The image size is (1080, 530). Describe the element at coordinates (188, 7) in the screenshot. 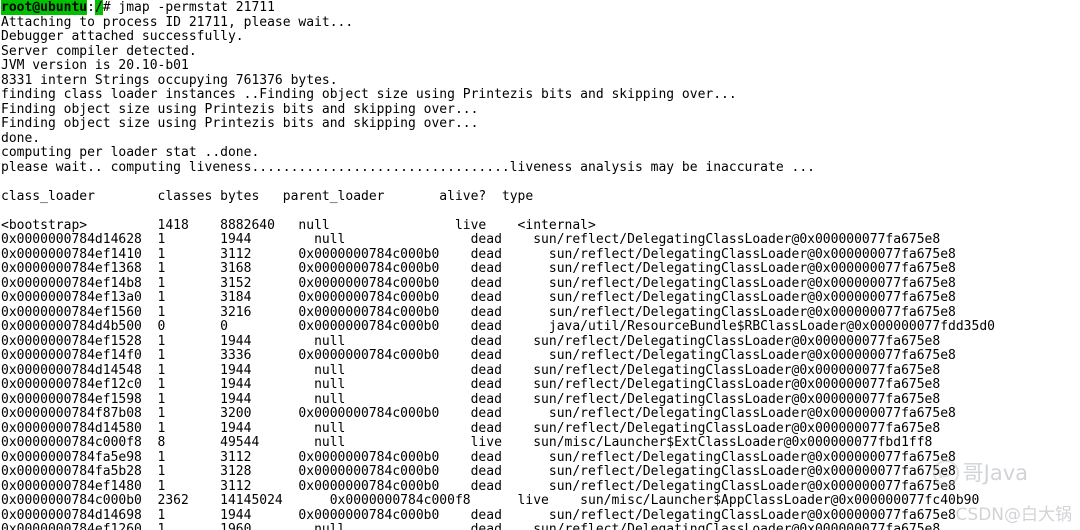

I see `prompt-command: # jmap -permstat 21711` at that location.